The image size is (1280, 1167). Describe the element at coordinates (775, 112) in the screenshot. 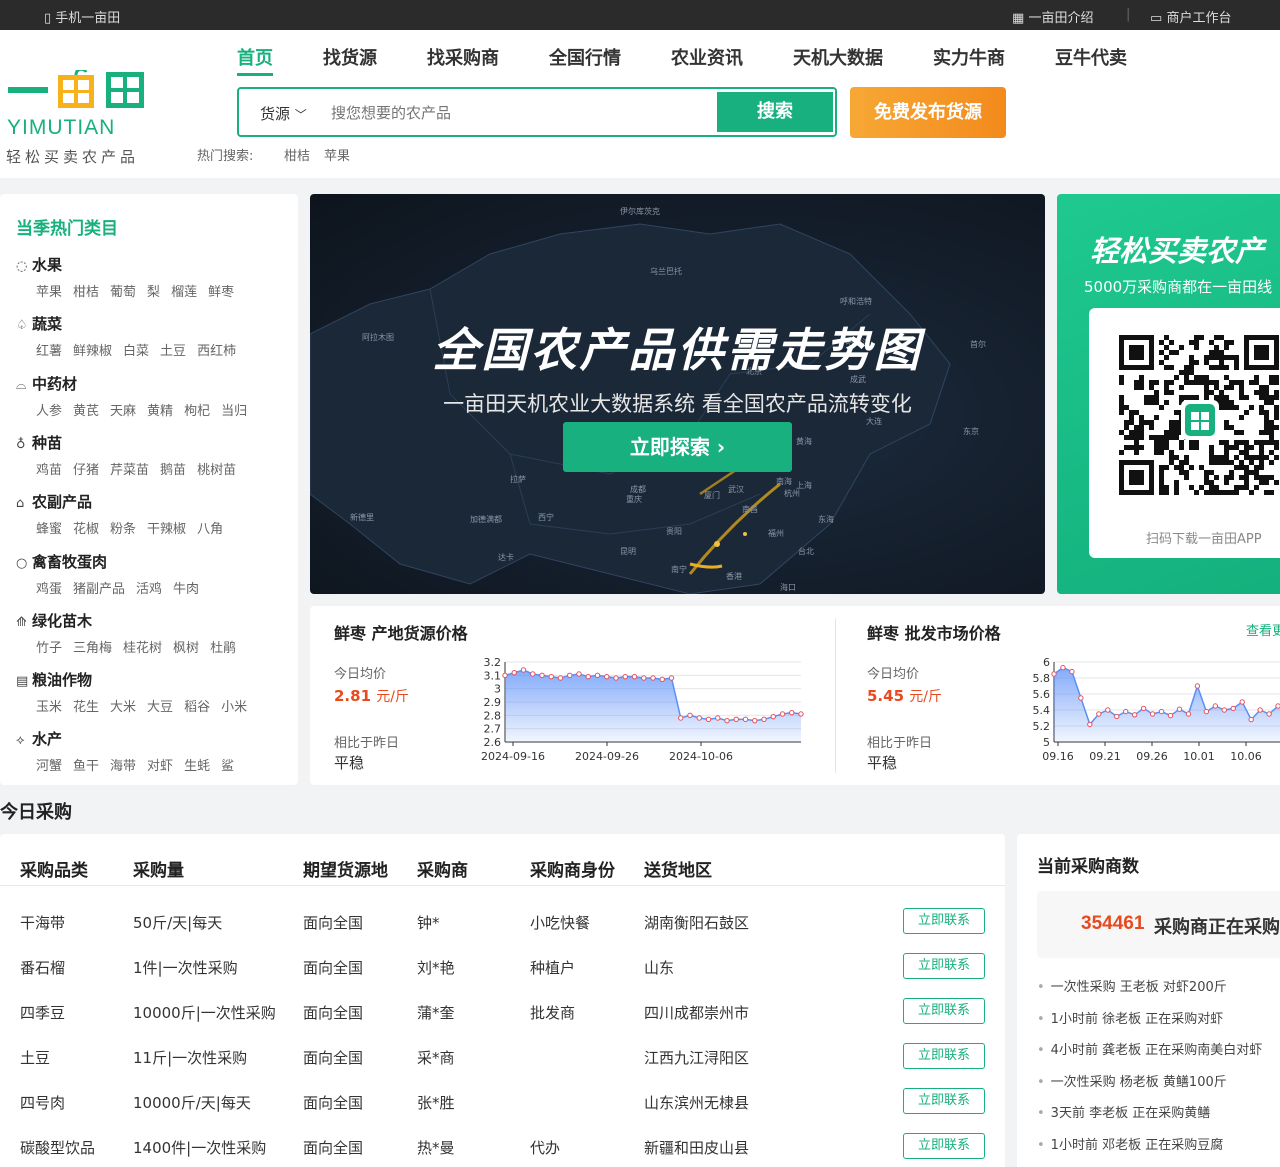

I see `search-button: 搜索` at that location.